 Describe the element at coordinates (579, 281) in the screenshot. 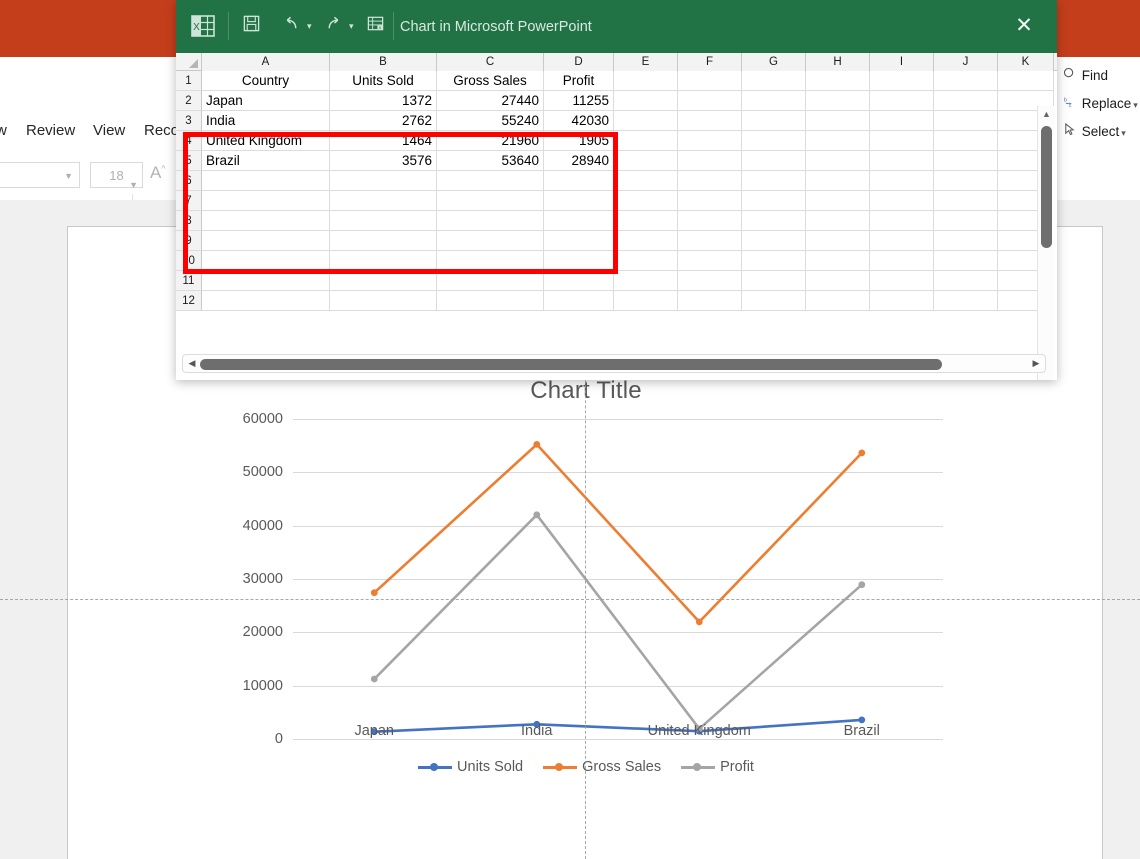

I see `cell-D11` at that location.